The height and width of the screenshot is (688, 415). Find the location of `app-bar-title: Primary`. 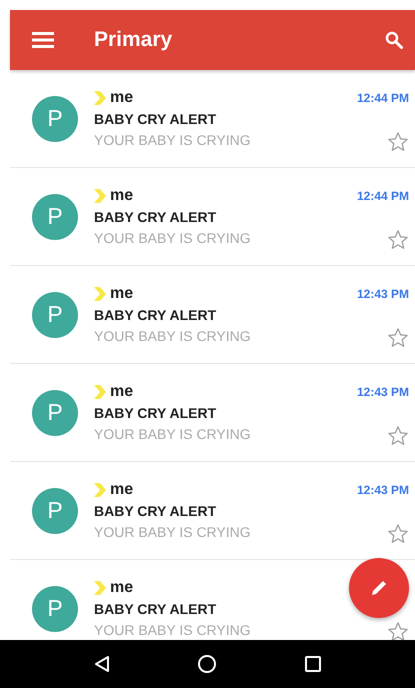

app-bar-title: Primary is located at coordinates (134, 40).